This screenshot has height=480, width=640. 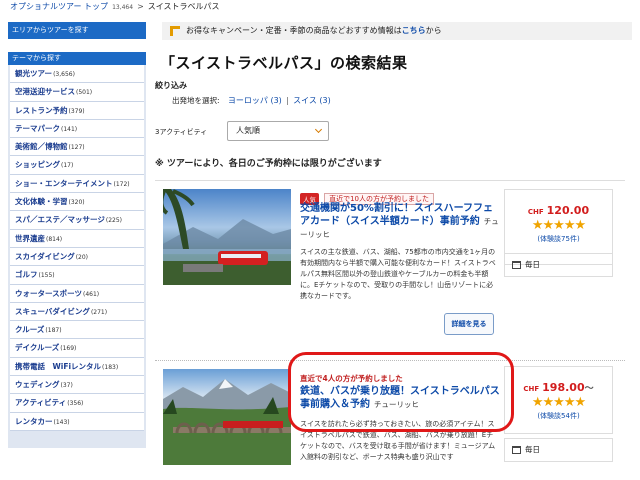 I want to click on detail-button: 詳細を見る, so click(x=469, y=324).